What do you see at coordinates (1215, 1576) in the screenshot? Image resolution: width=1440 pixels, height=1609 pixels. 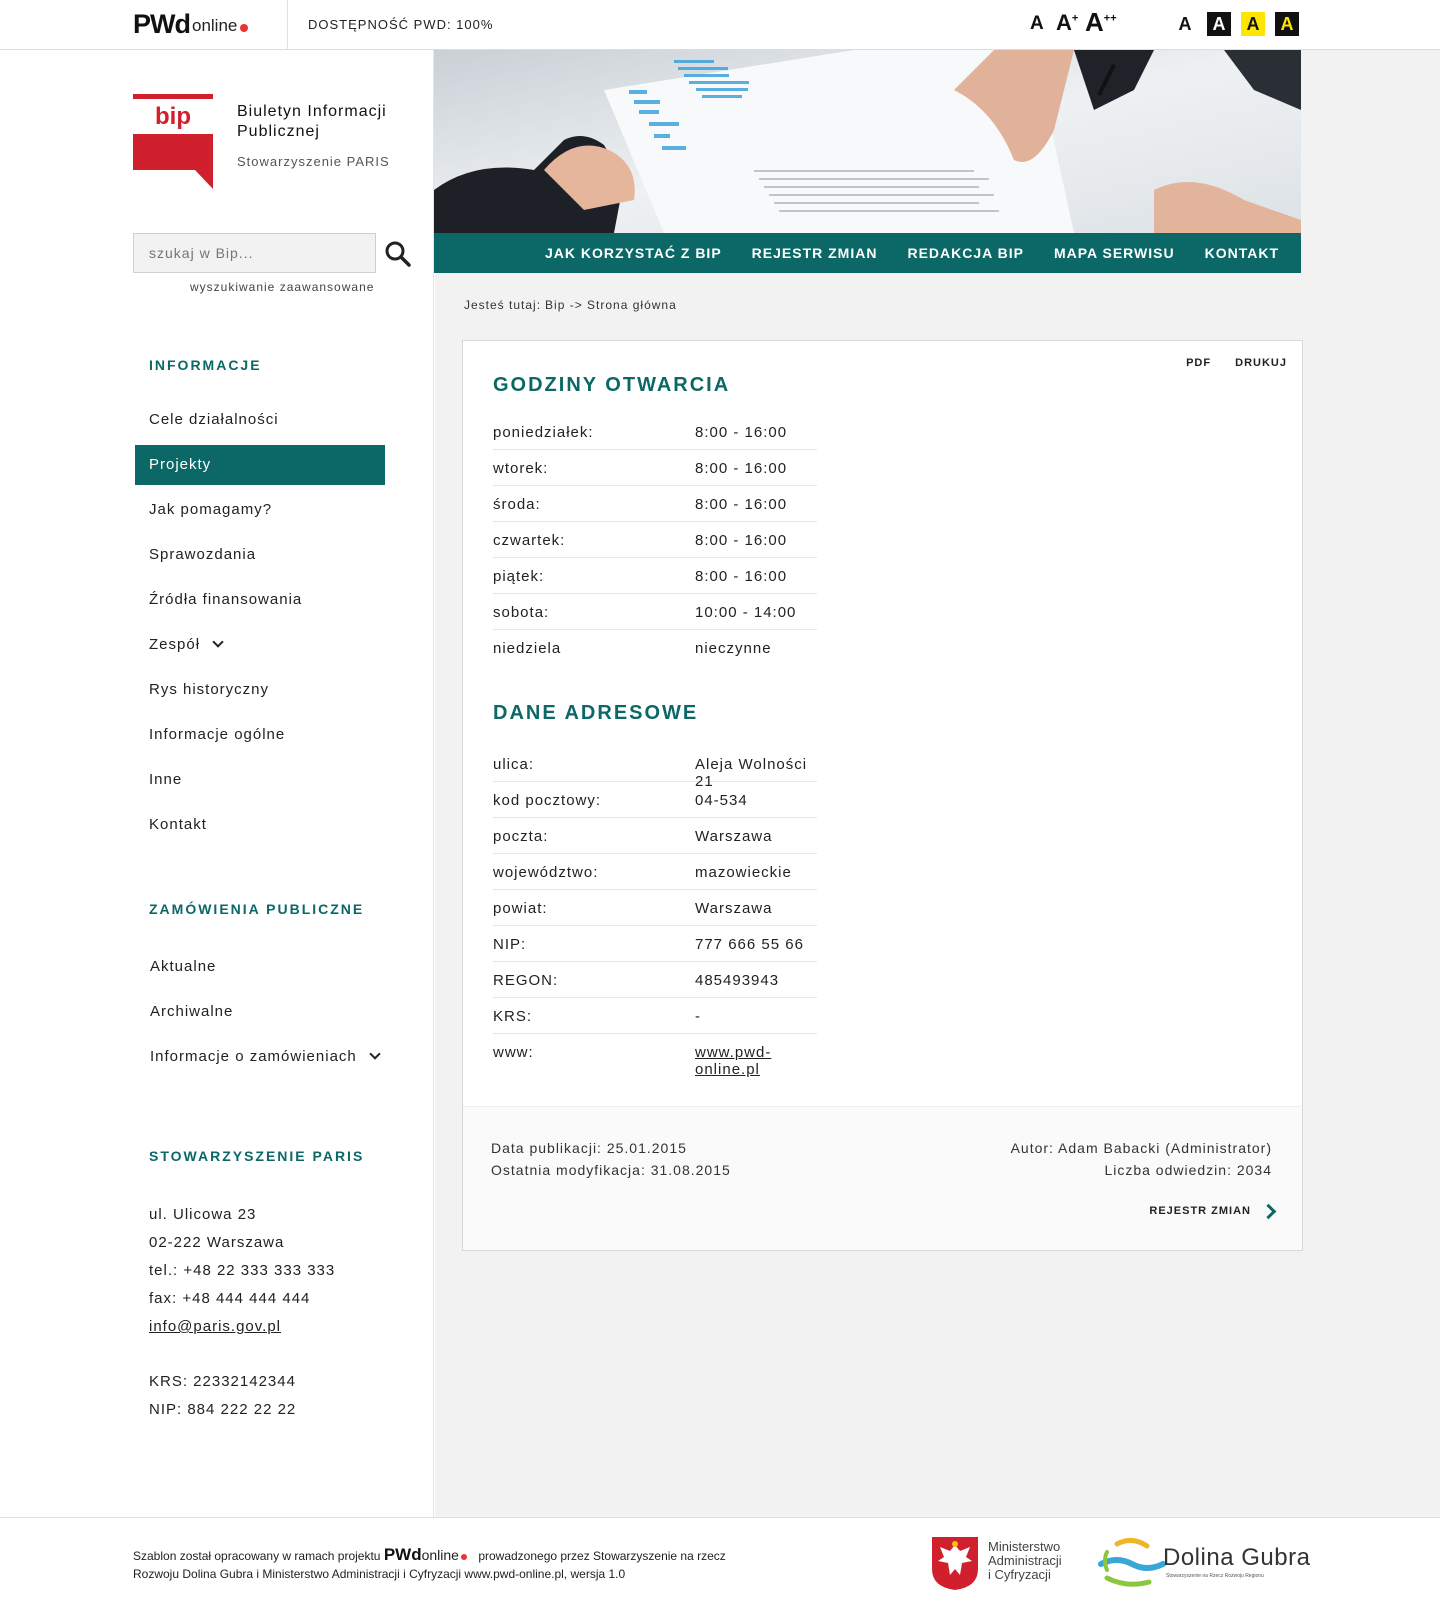 I see `dolina-gubra-subtitle: Stowarzyszenie na Rzecz Rozwoju Regionu` at bounding box center [1215, 1576].